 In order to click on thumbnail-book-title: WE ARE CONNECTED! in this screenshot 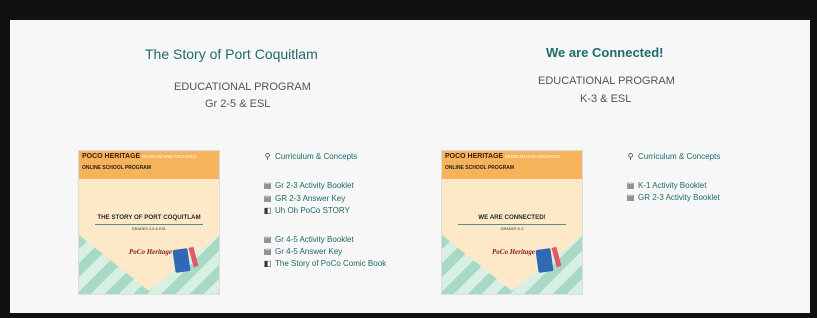, I will do `click(512, 217)`.